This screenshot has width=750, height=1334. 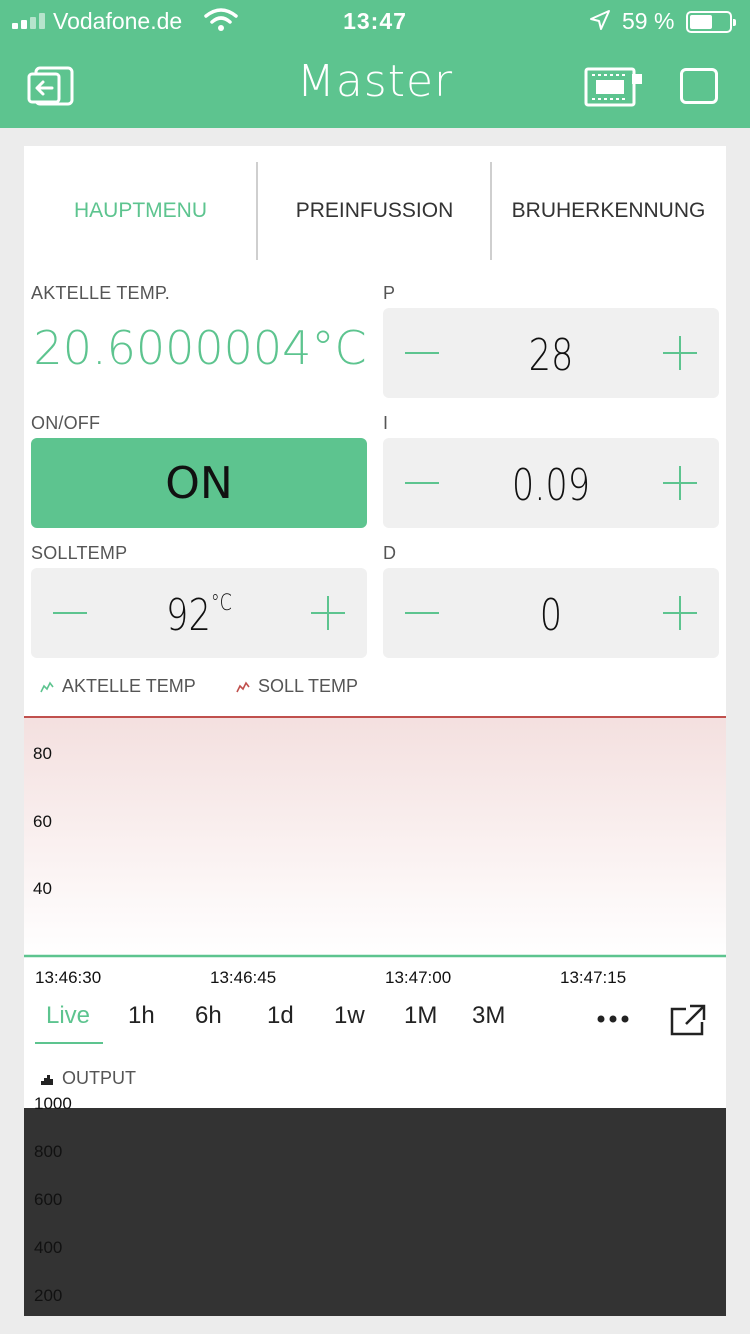 I want to click on device-status-icon, so click(x=614, y=87).